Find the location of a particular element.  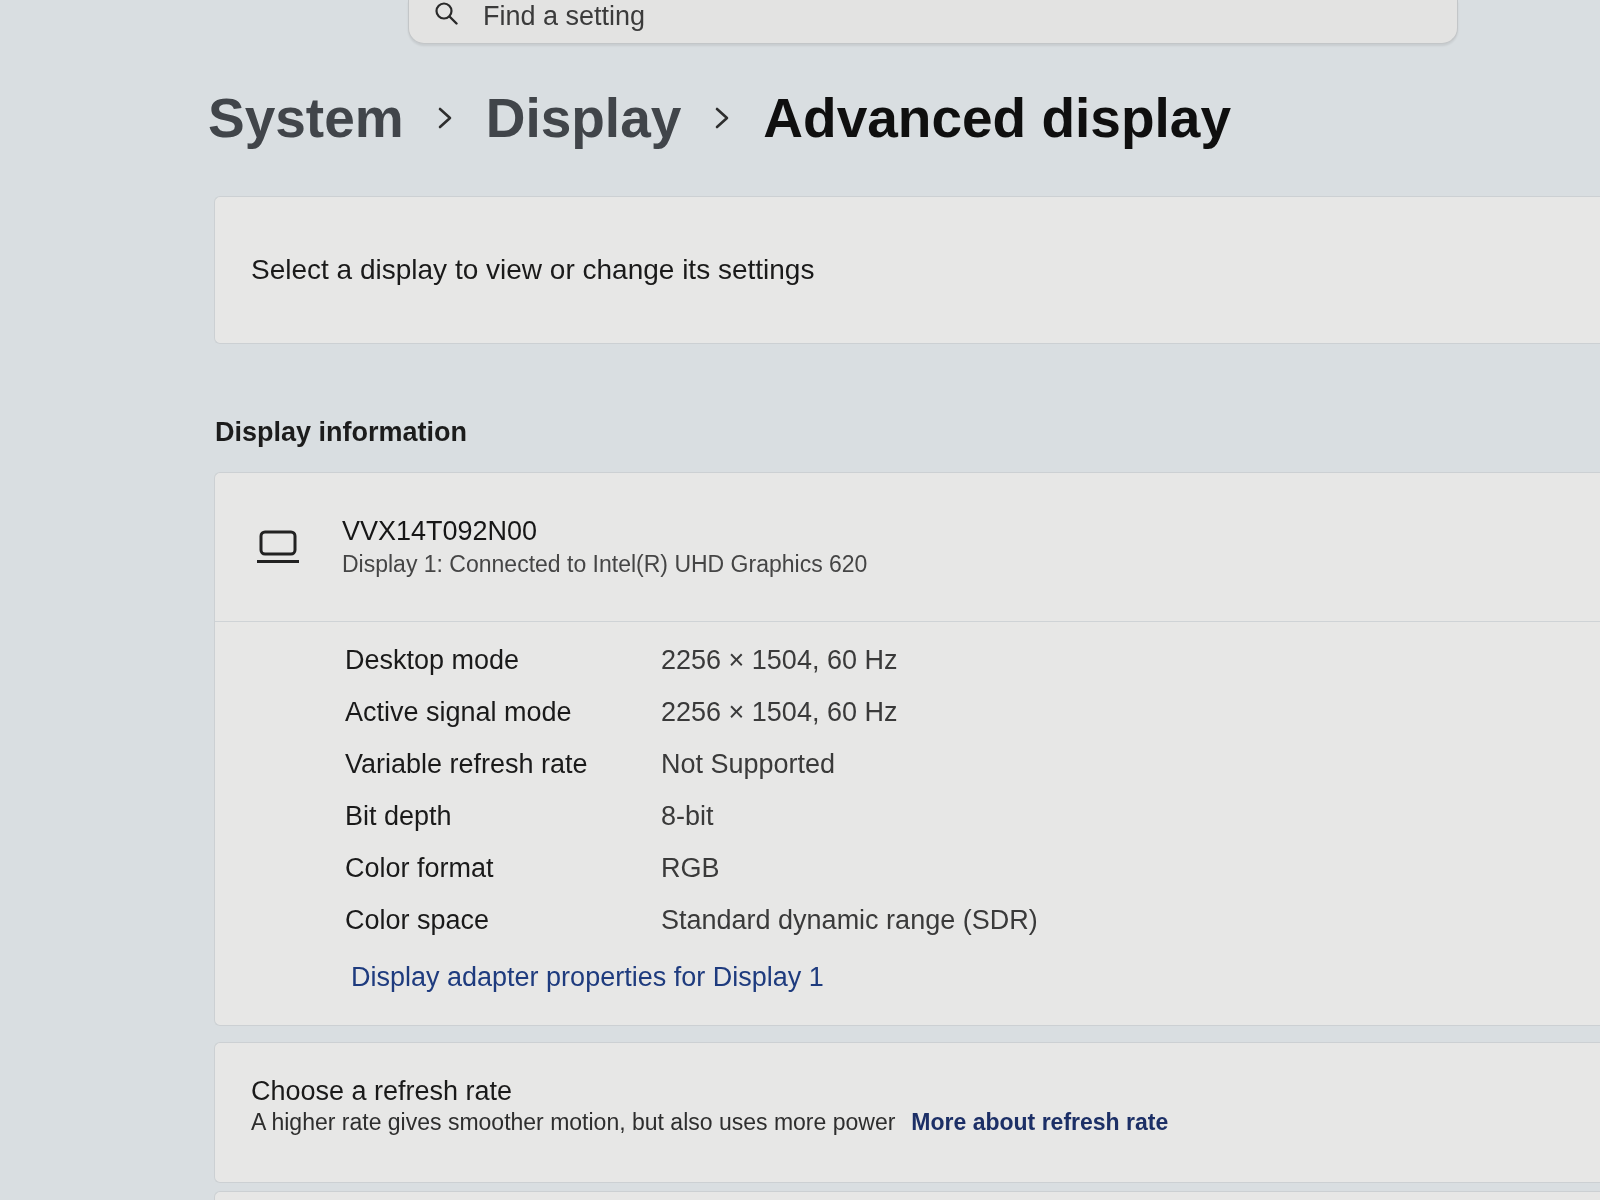

property-label: Color space is located at coordinates (417, 920).